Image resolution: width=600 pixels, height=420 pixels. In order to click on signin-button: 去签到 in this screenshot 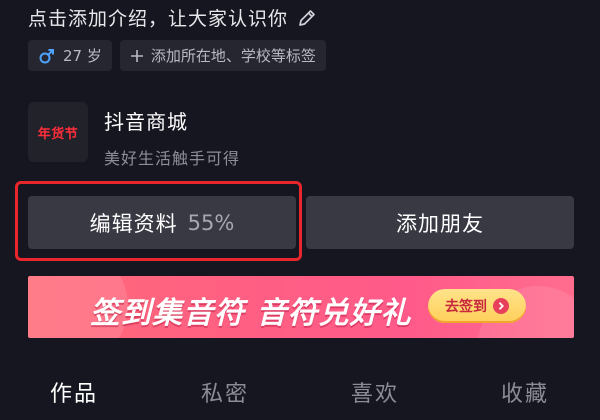, I will do `click(477, 306)`.